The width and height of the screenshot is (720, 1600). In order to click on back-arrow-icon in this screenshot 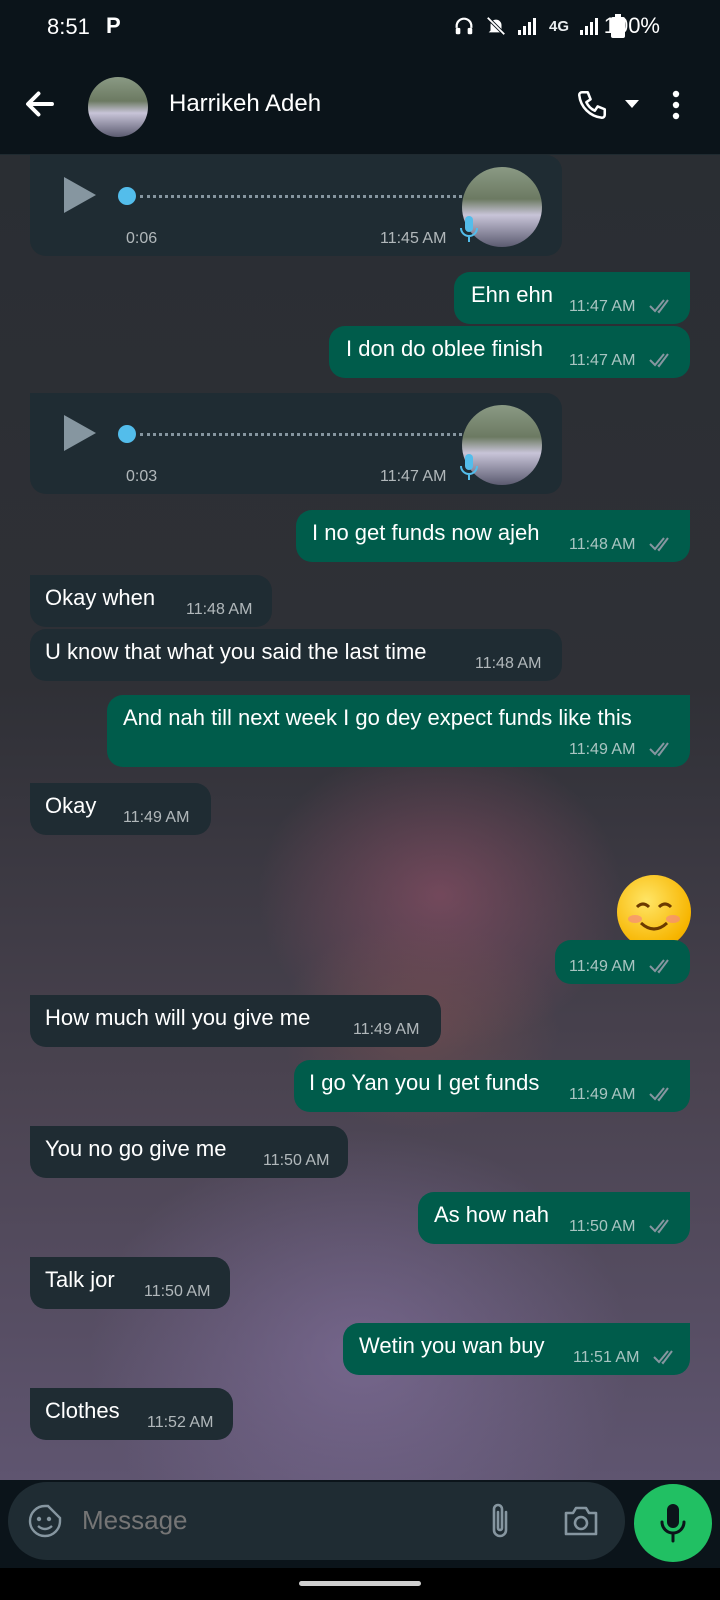, I will do `click(40, 104)`.